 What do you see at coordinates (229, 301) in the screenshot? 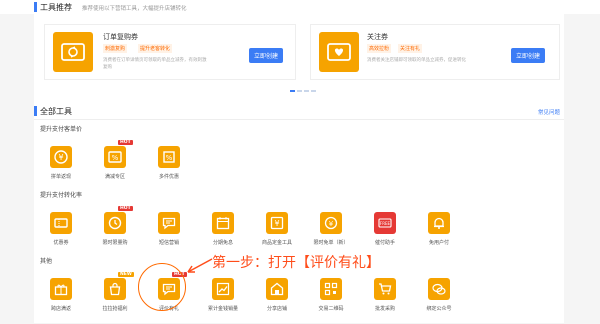
I see `tool-sales-count: 累计金钱销量` at bounding box center [229, 301].